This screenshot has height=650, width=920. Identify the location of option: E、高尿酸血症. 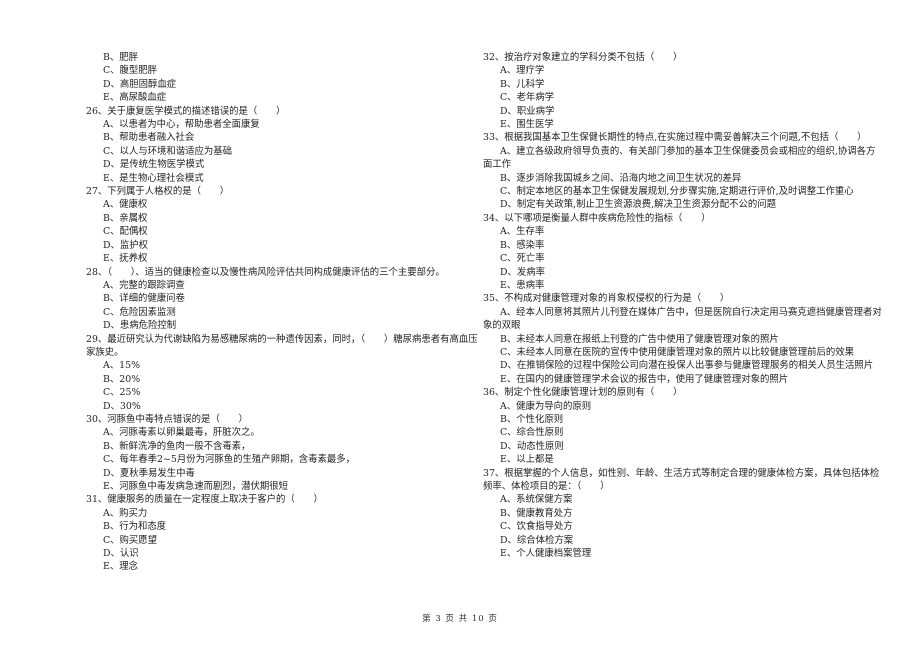
(135, 98).